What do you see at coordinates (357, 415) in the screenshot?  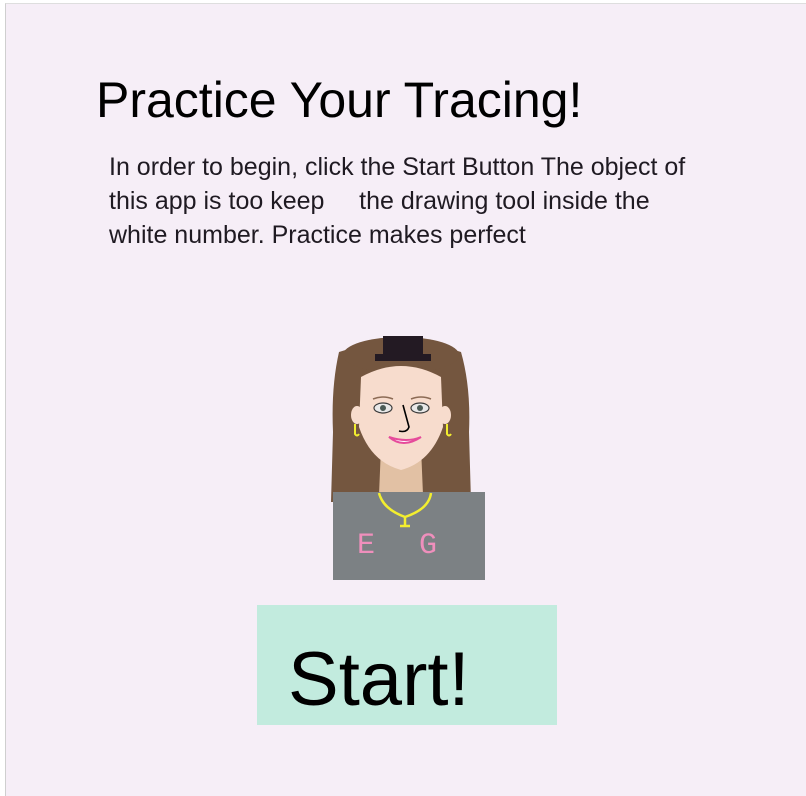 I see `avatar-left-ear` at bounding box center [357, 415].